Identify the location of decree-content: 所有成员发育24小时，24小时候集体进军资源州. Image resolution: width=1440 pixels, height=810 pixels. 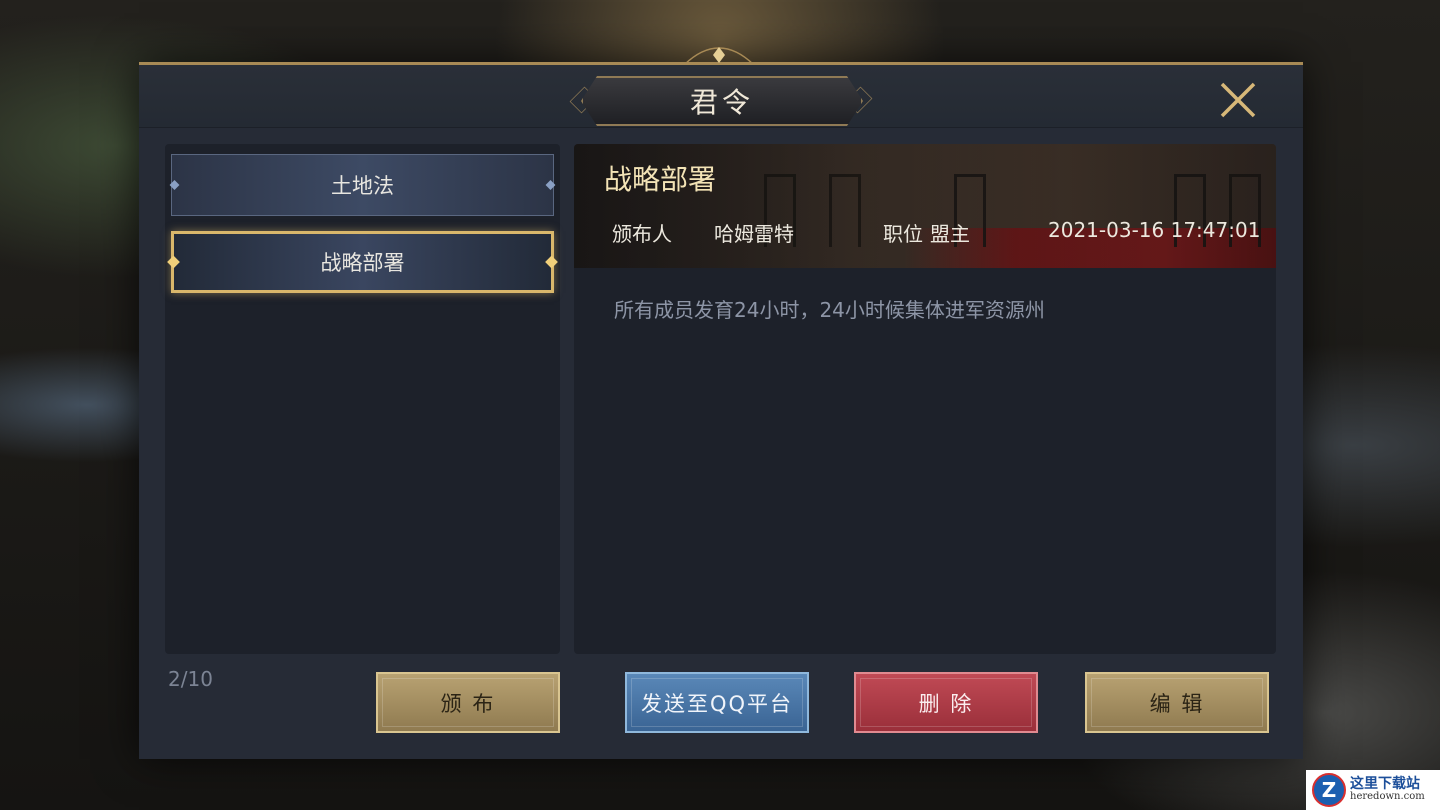
(829, 310).